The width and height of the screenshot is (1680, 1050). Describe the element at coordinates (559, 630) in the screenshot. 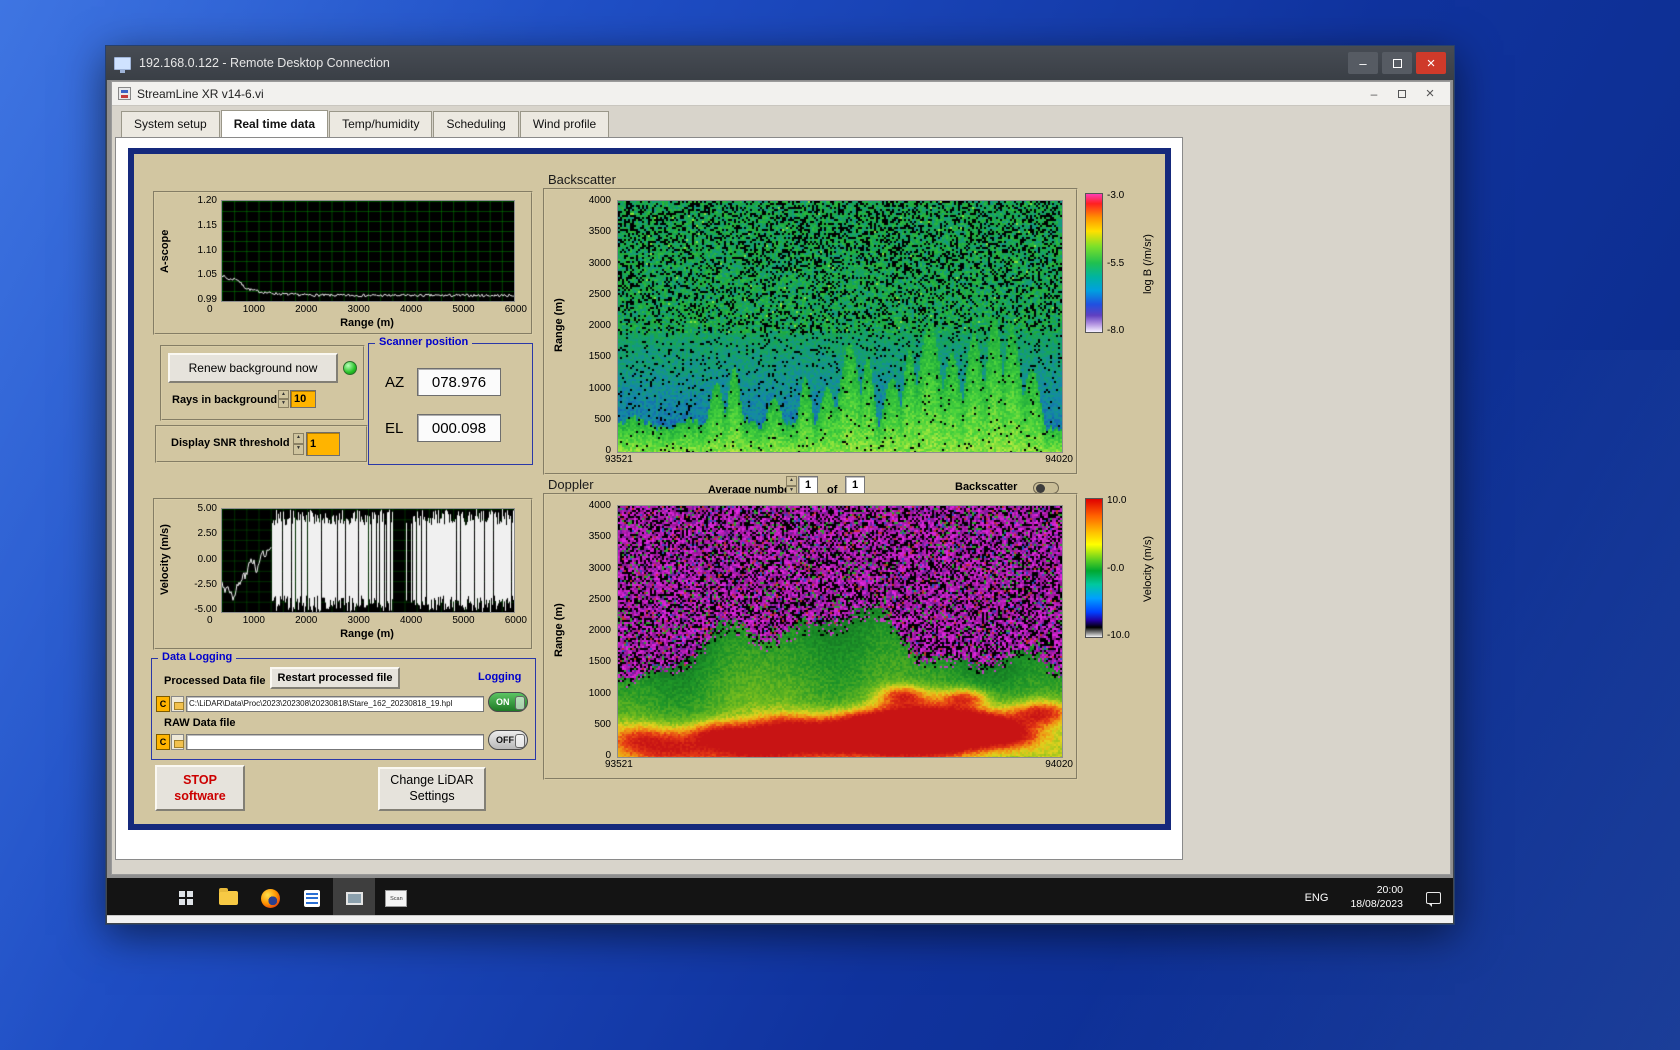

I see `doppler-y-axis-label: Range (m)` at that location.